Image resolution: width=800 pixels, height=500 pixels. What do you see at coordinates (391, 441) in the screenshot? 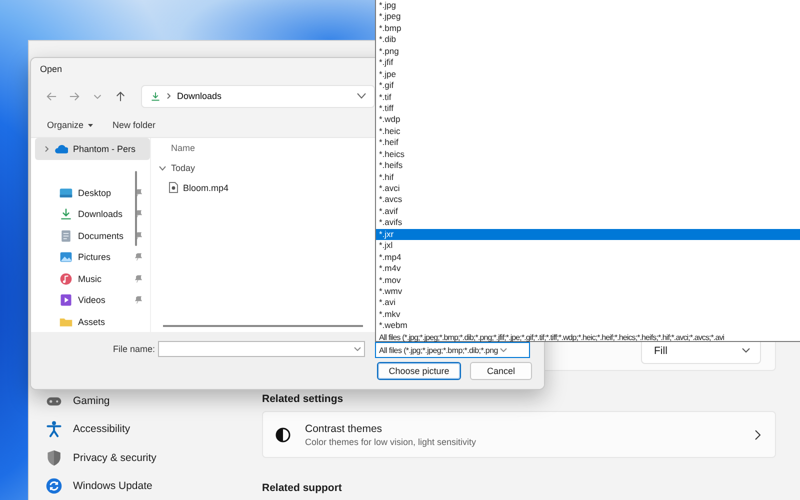
I see `card-subtitle: Color themes for low vision, light sensitivity` at bounding box center [391, 441].